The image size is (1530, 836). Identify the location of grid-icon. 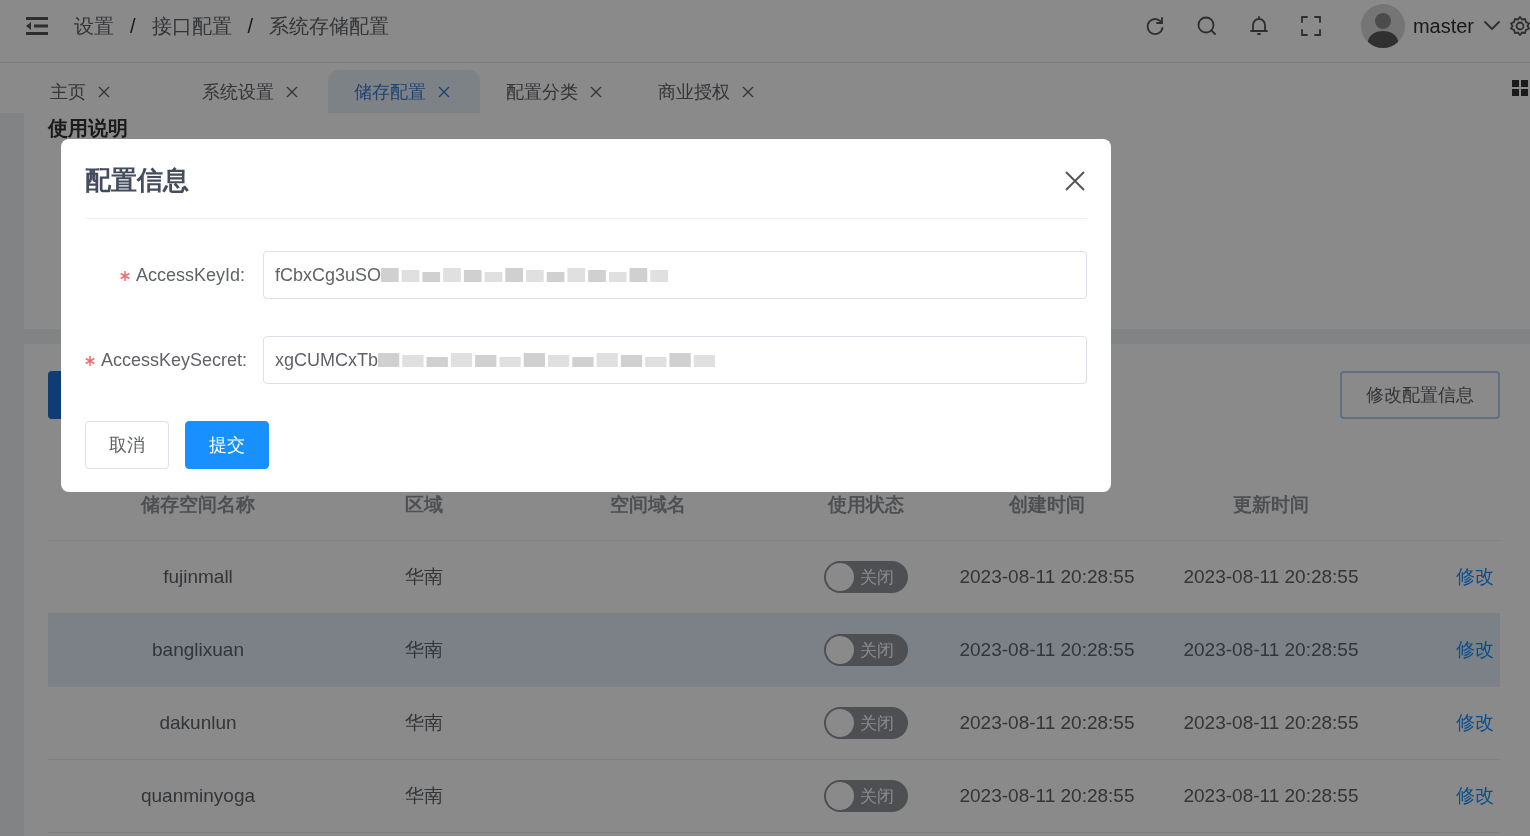
(1520, 88).